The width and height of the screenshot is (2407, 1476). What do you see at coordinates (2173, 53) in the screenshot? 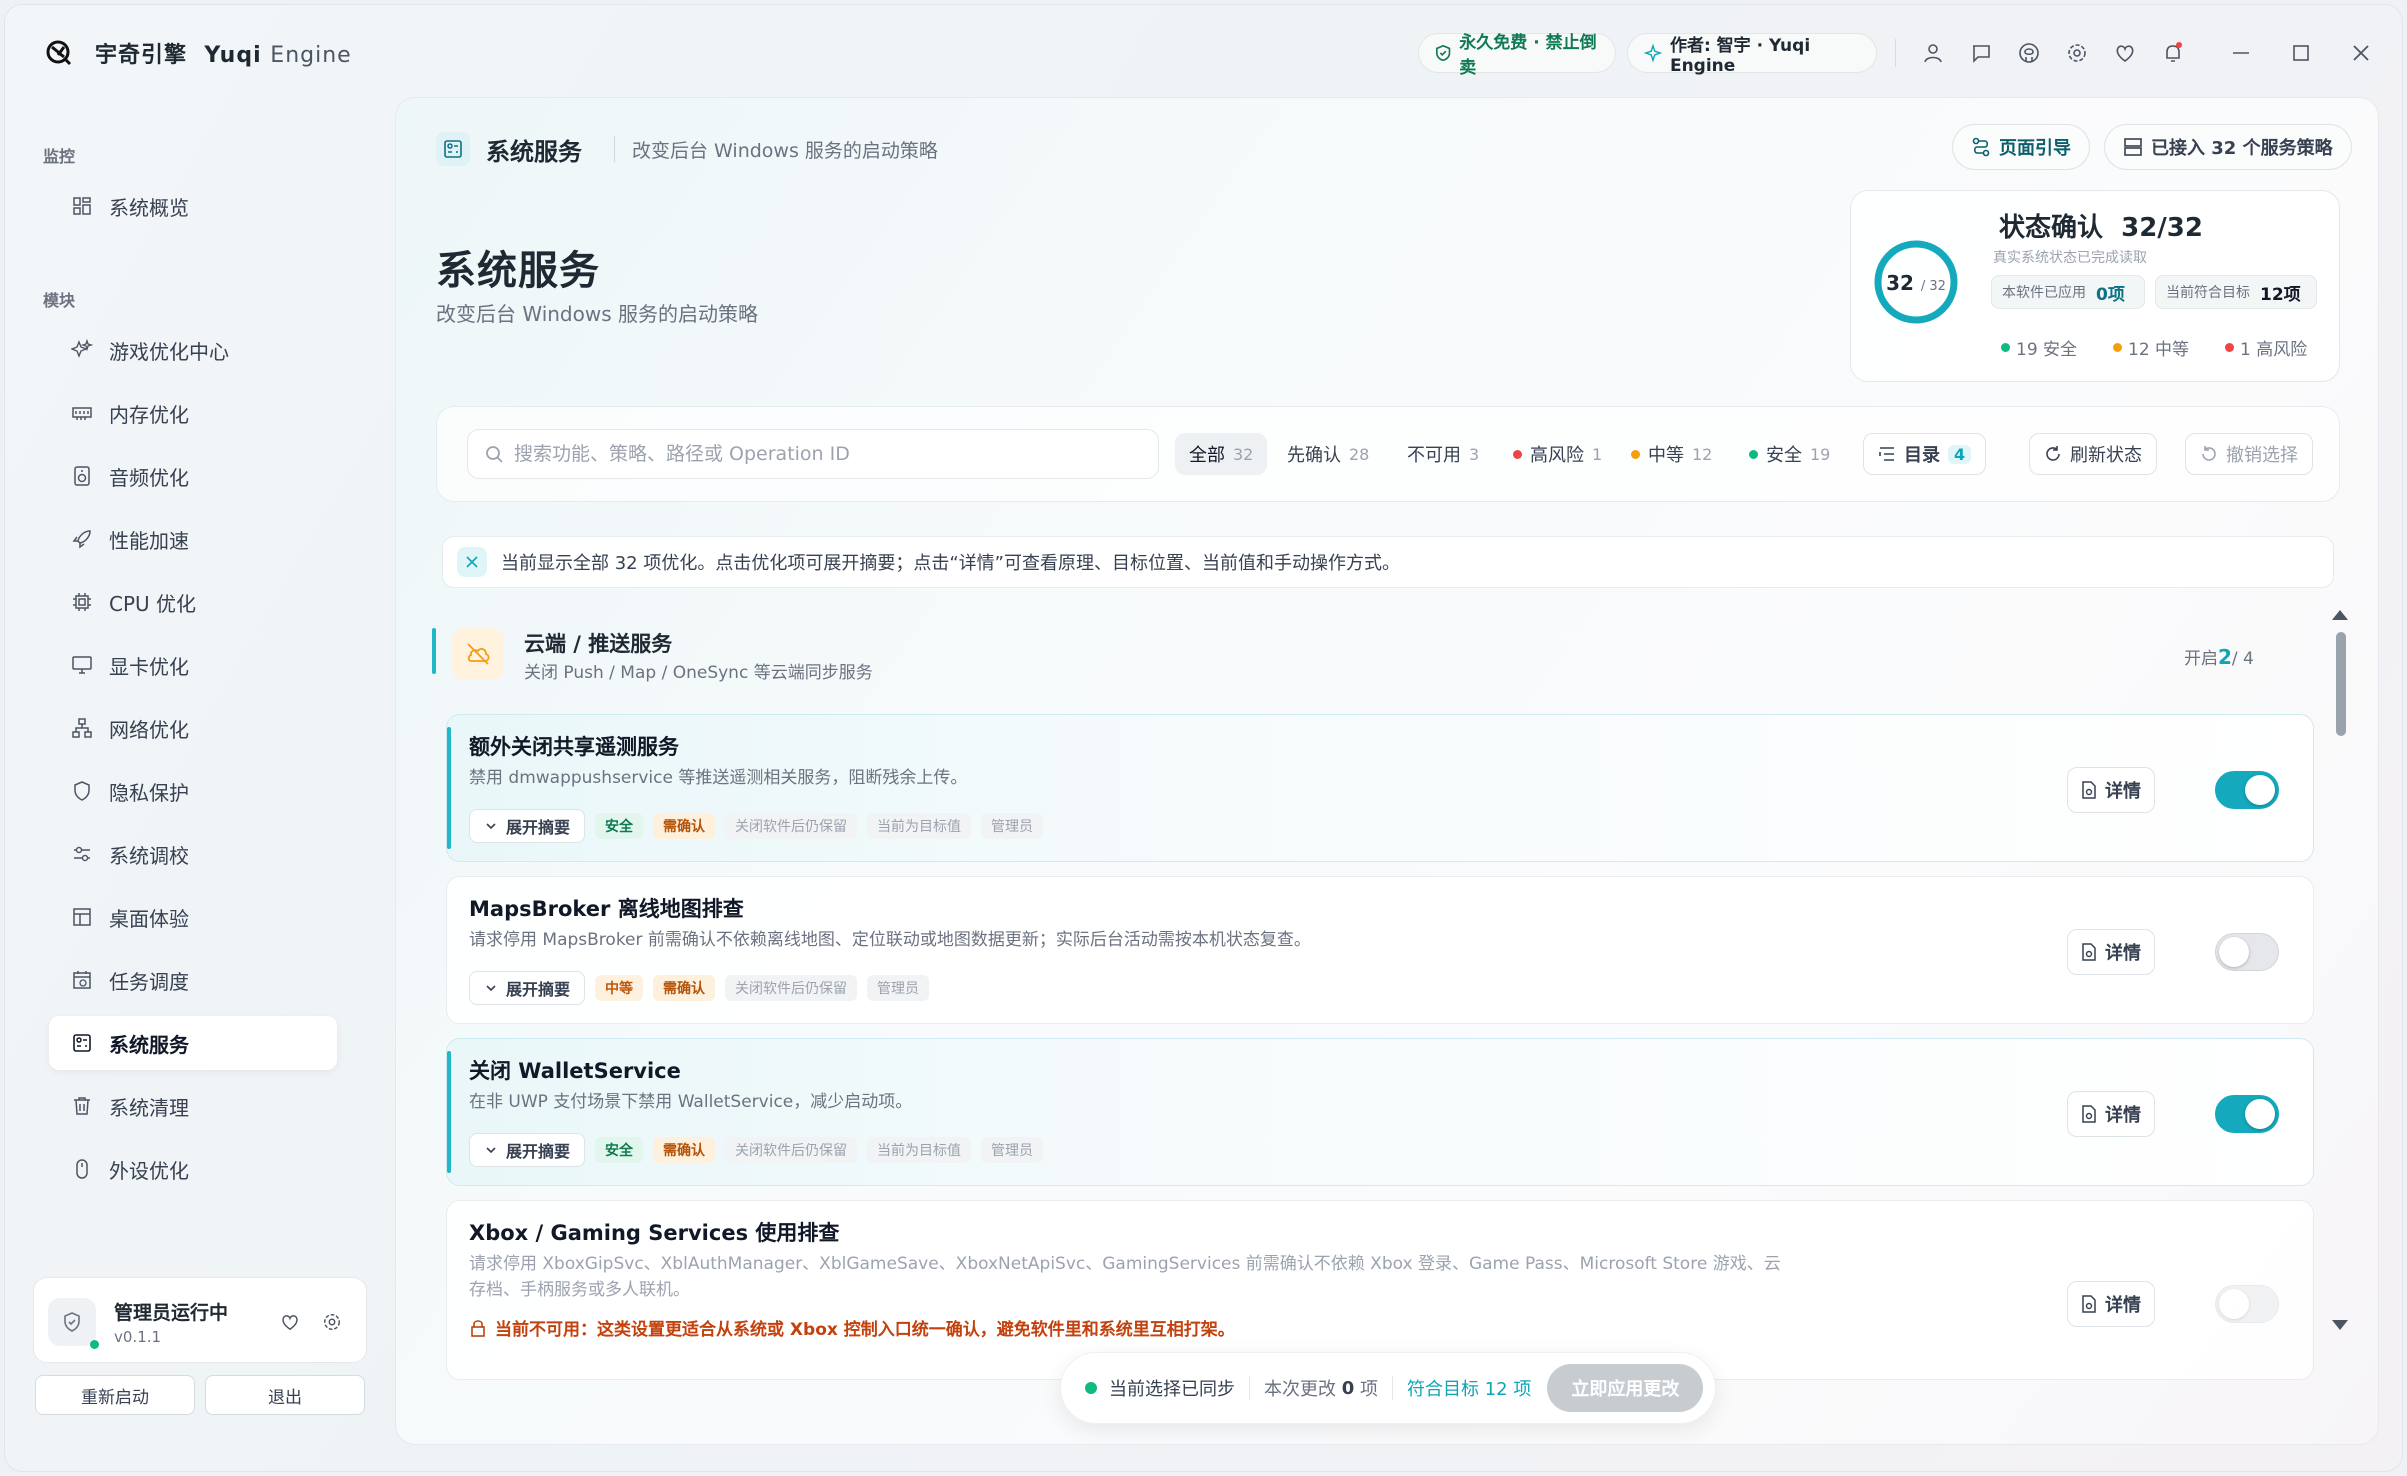
I see `bell-icon` at bounding box center [2173, 53].